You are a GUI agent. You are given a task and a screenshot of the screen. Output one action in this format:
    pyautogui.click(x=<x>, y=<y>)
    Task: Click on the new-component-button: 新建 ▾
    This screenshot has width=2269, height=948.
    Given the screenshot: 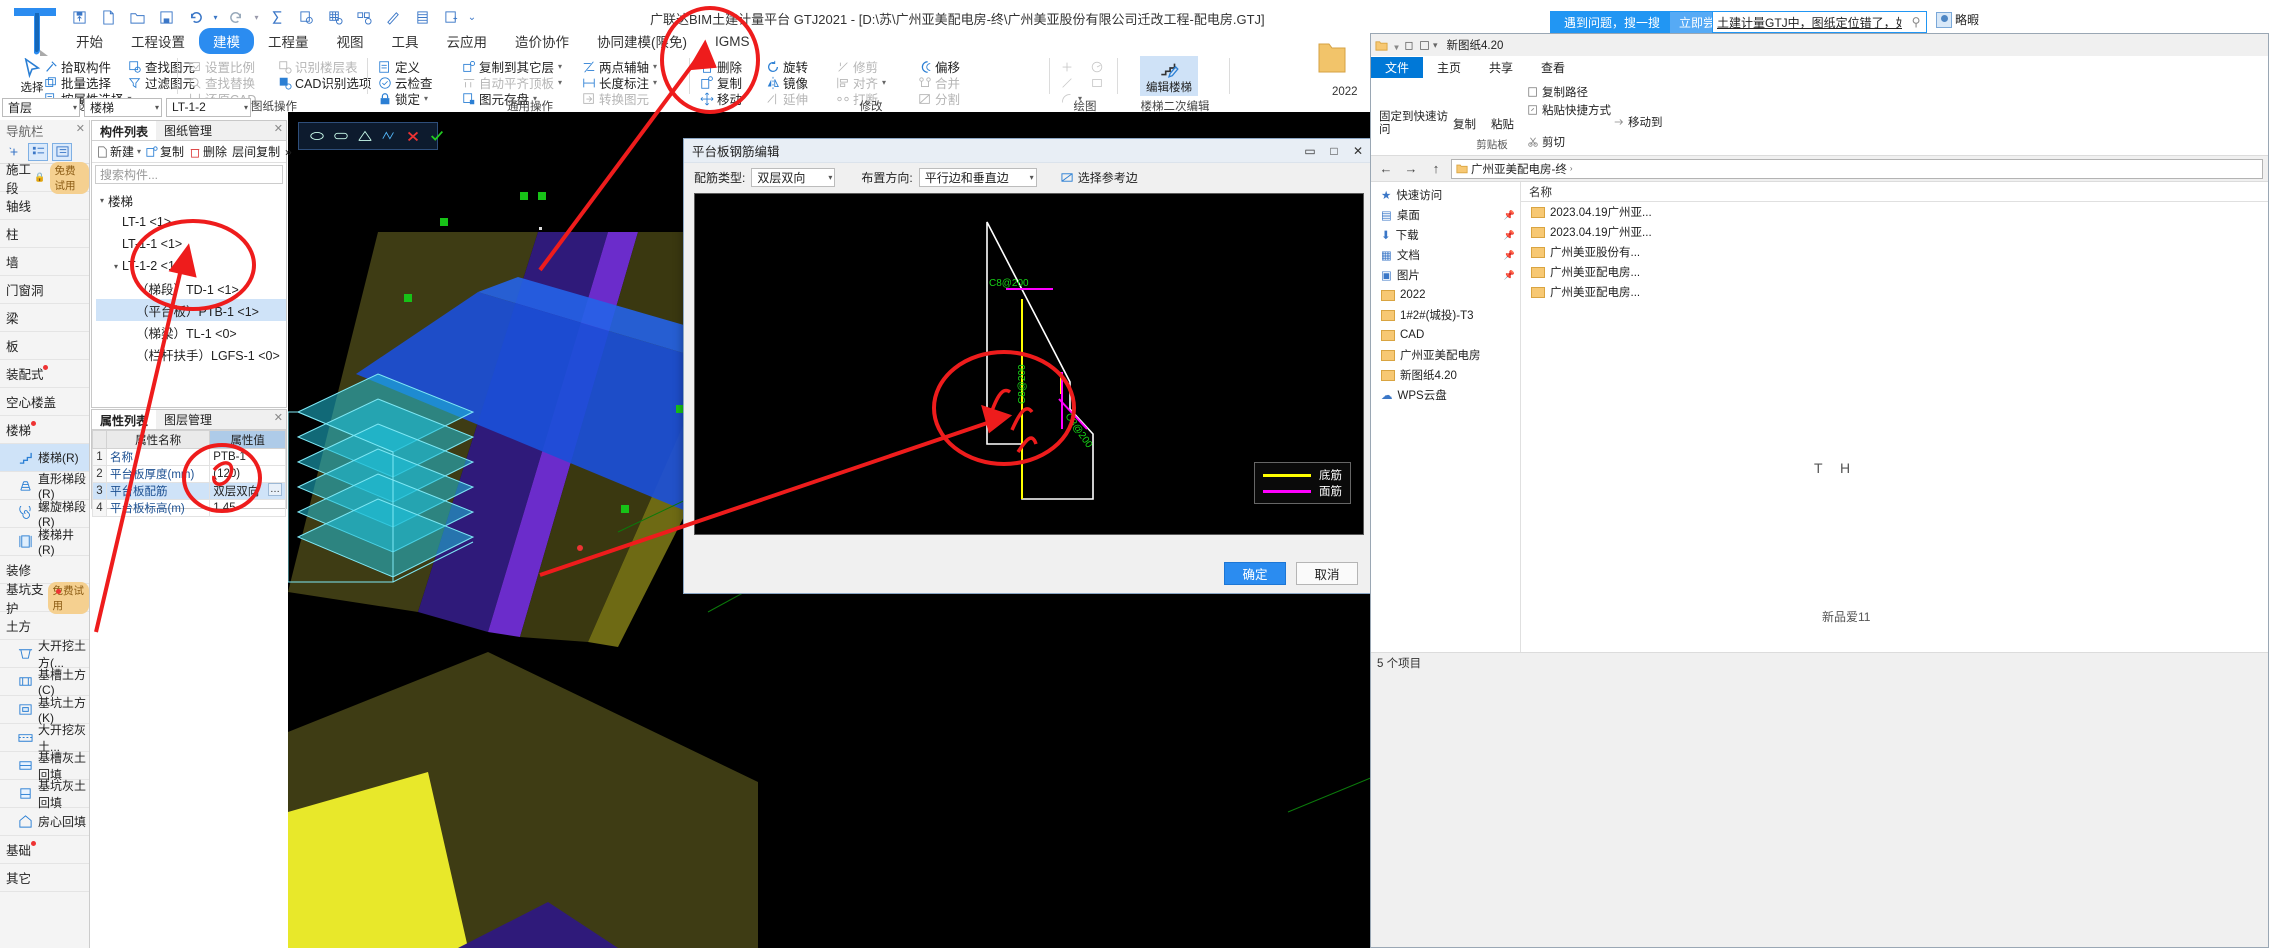 What is the action you would take?
    pyautogui.click(x=118, y=151)
    